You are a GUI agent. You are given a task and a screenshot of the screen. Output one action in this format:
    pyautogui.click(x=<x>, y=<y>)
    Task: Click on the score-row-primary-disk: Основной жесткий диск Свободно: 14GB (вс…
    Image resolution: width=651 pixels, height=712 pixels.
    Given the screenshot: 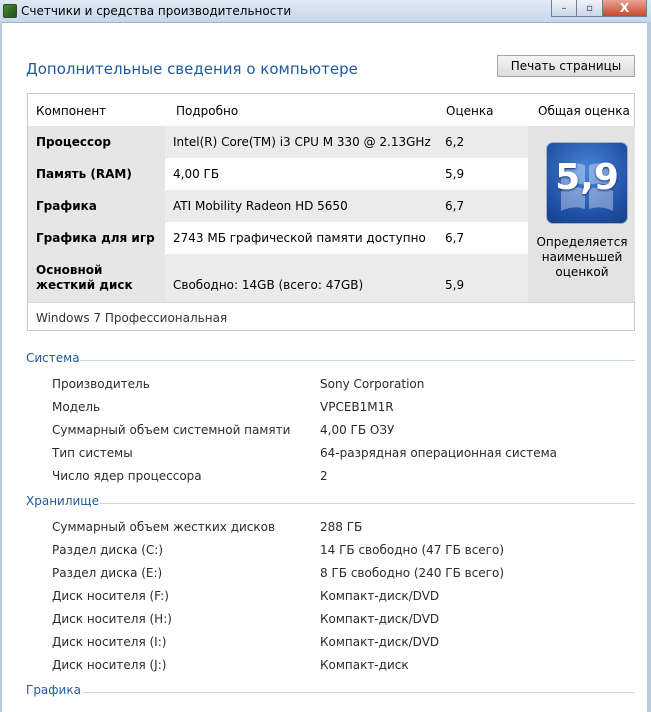 What is the action you would take?
    pyautogui.click(x=278, y=278)
    